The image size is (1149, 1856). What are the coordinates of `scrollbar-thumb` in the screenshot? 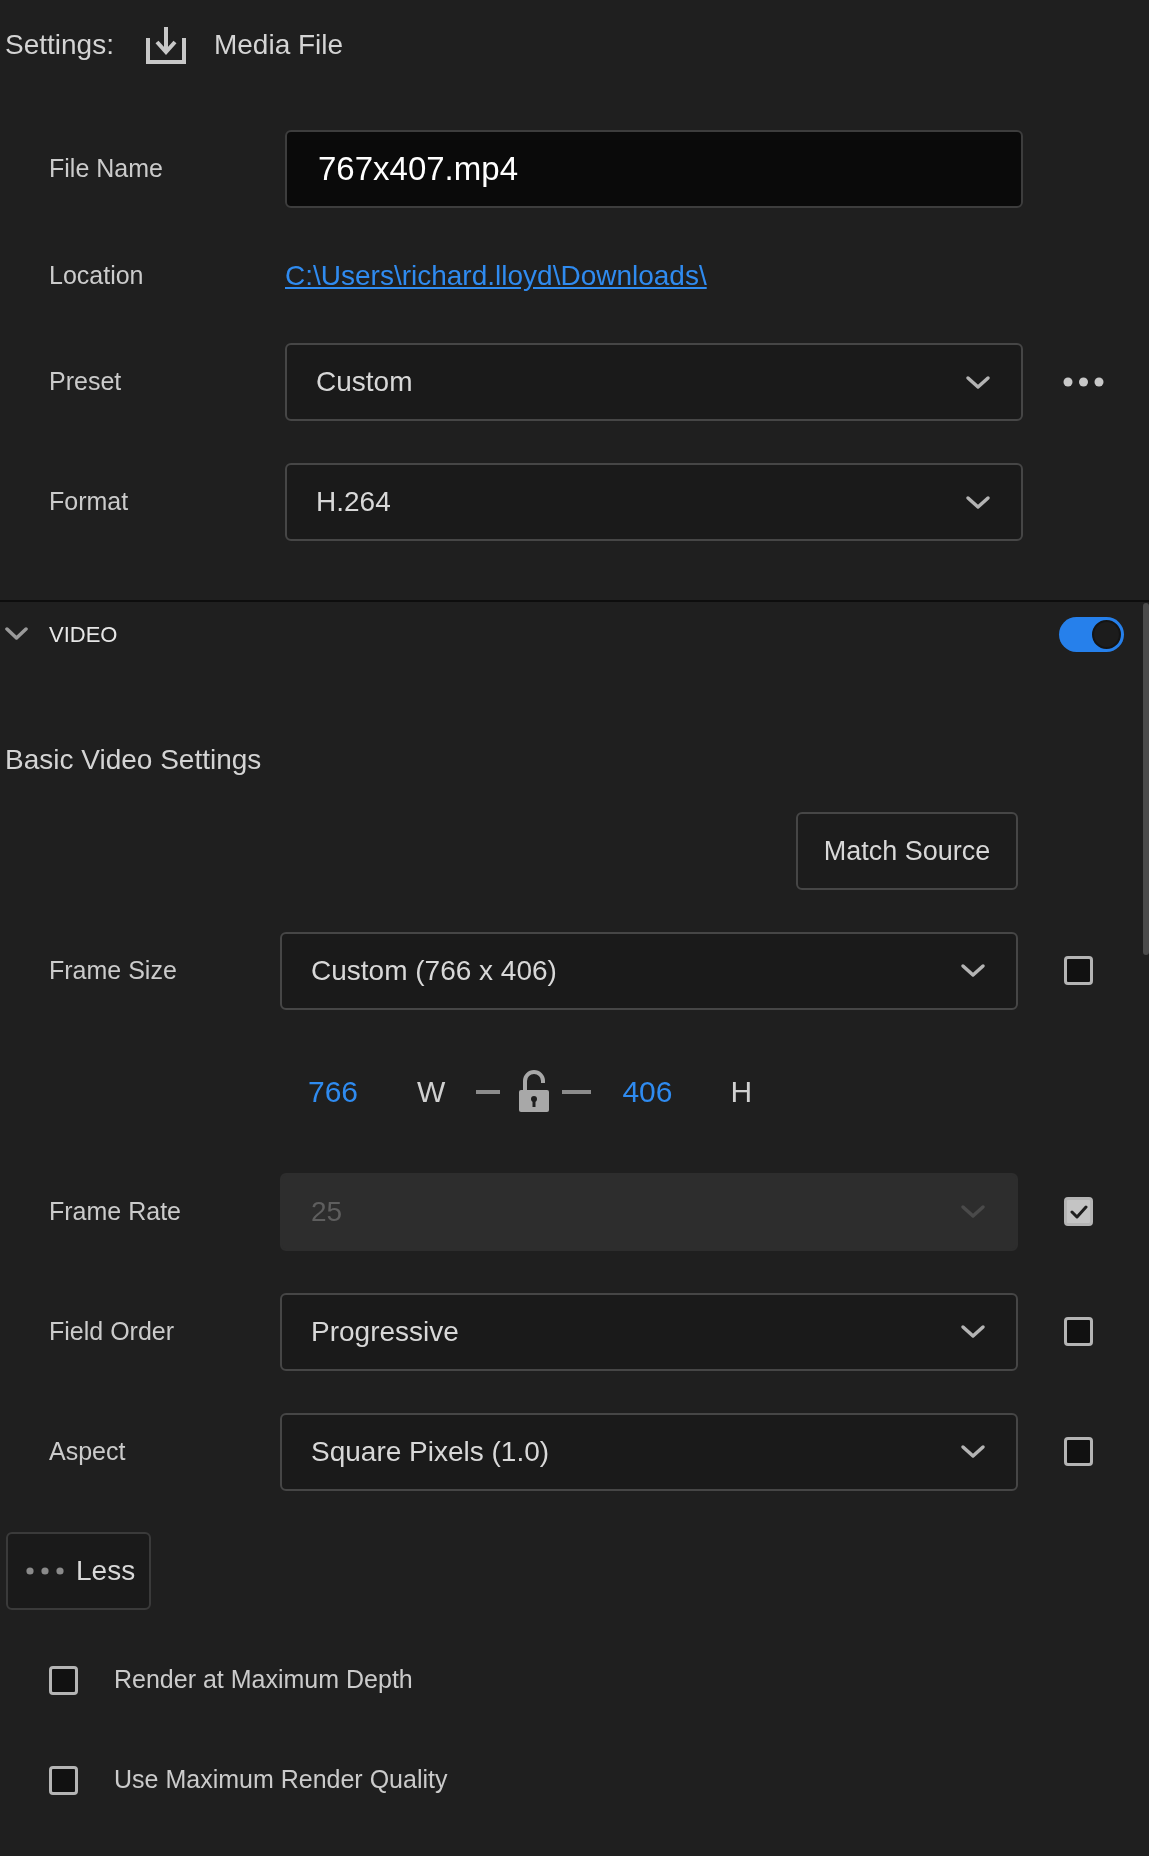 It's located at (1146, 779).